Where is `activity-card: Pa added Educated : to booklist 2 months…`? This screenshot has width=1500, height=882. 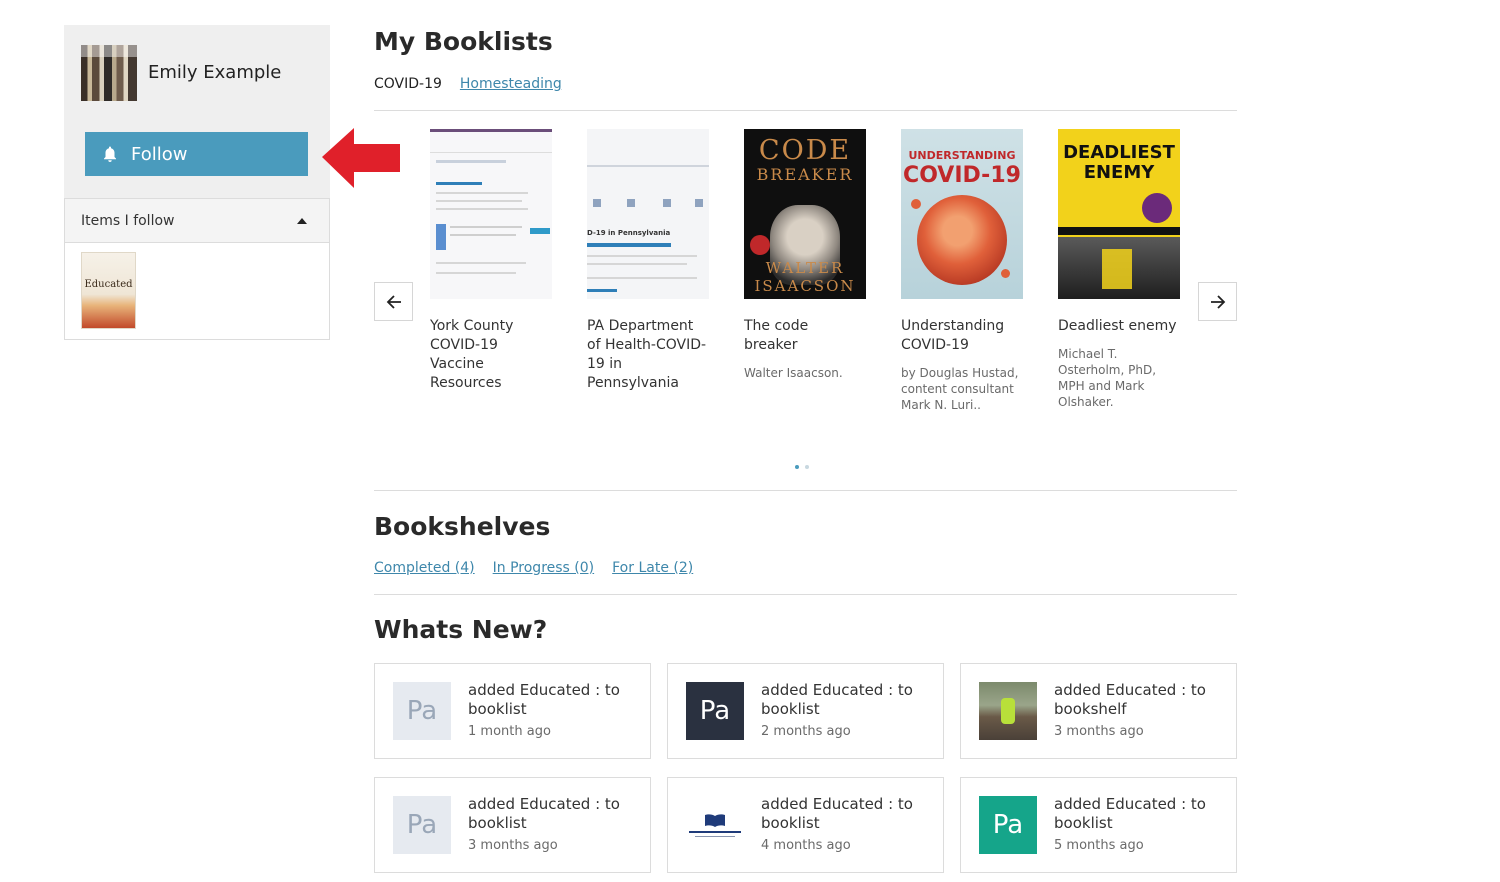 activity-card: Pa added Educated : to booklist 2 months… is located at coordinates (805, 711).